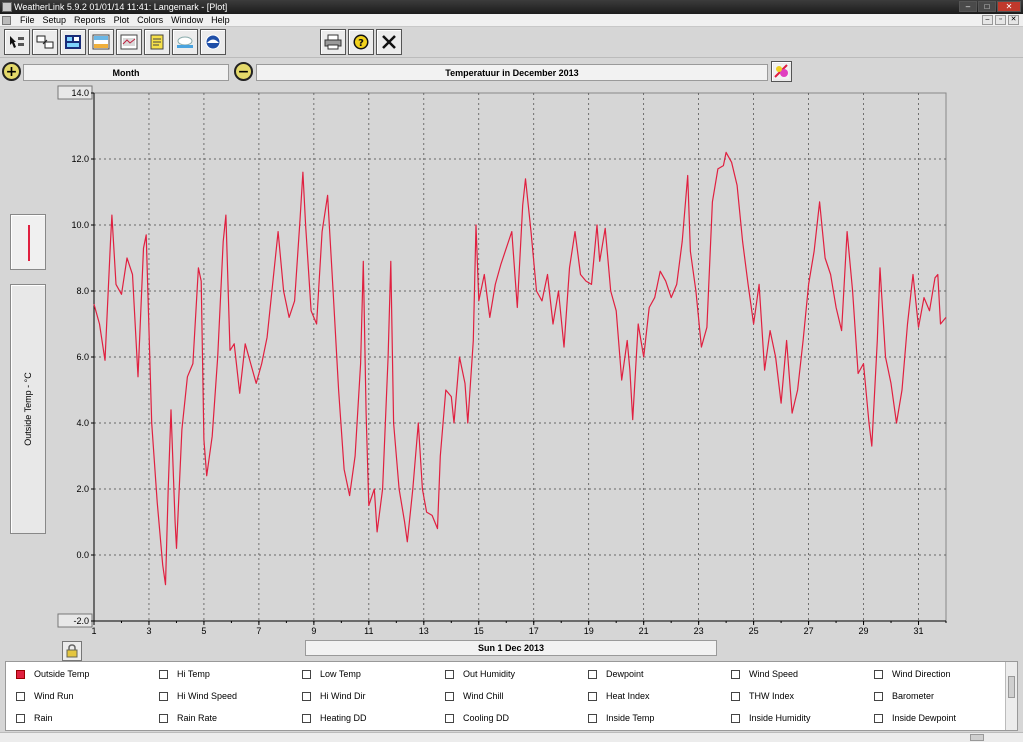 This screenshot has width=1023, height=742. I want to click on variable-option: Low Temp, so click(331, 674).